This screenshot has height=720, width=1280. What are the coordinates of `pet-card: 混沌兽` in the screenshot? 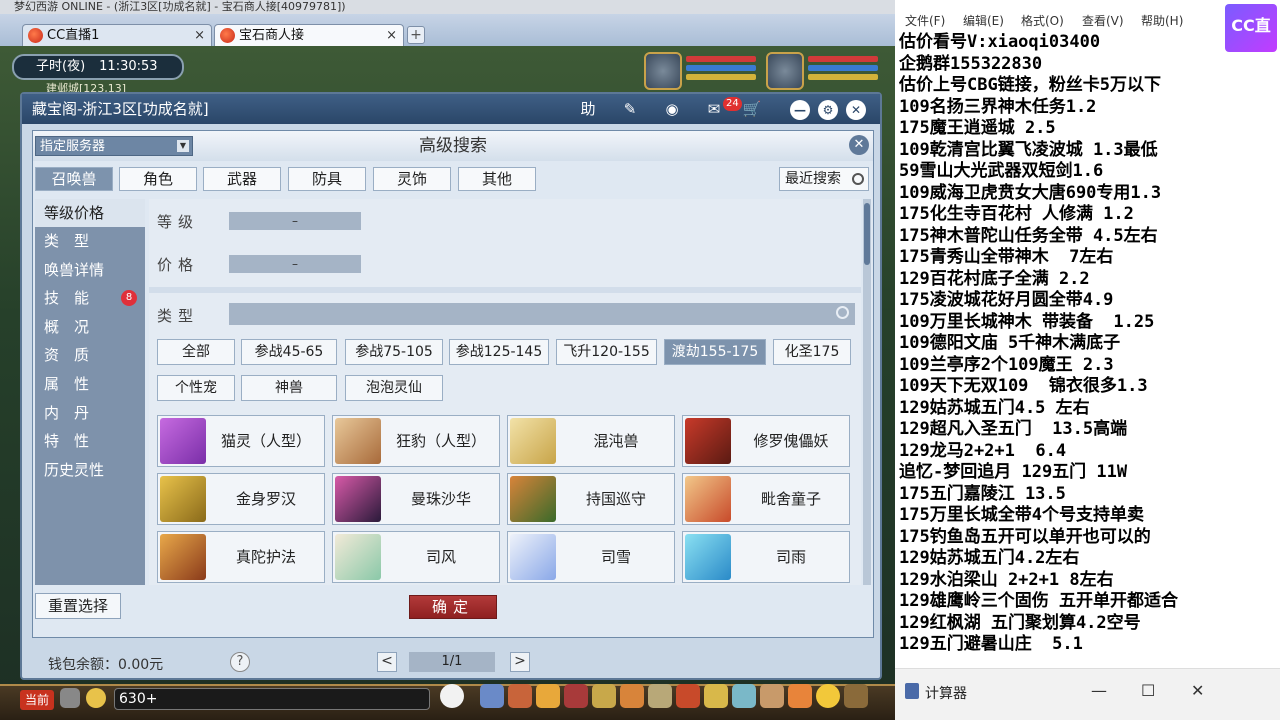 It's located at (591, 441).